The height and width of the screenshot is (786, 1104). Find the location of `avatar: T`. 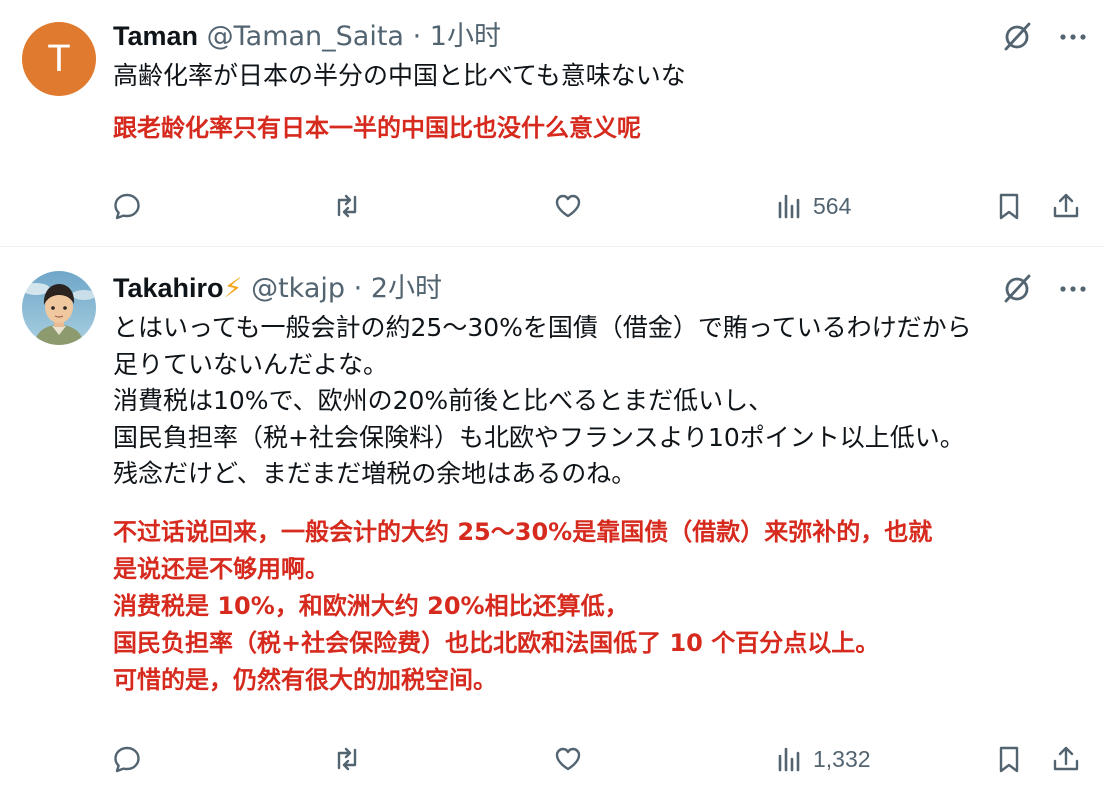

avatar: T is located at coordinates (59, 59).